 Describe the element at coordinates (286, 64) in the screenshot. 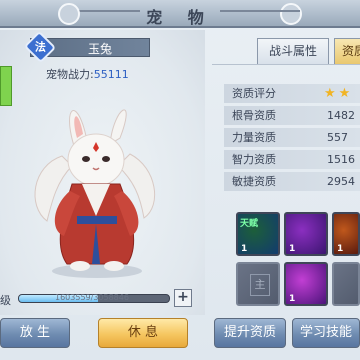

I see `tab-divider` at that location.